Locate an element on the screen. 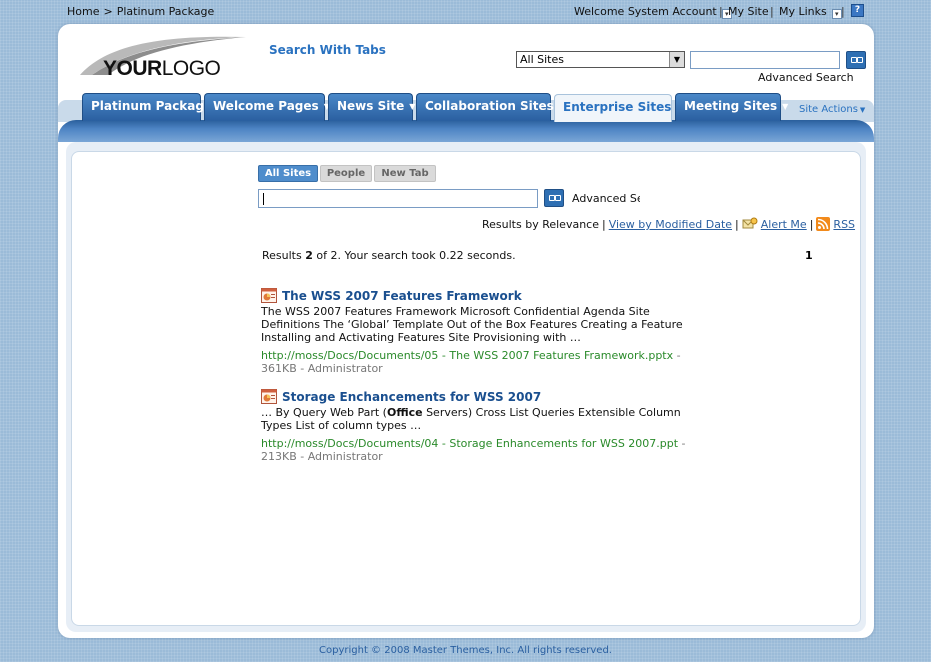 This screenshot has height=662, width=931. sort-by-relevance: Results by Relevance is located at coordinates (540, 224).